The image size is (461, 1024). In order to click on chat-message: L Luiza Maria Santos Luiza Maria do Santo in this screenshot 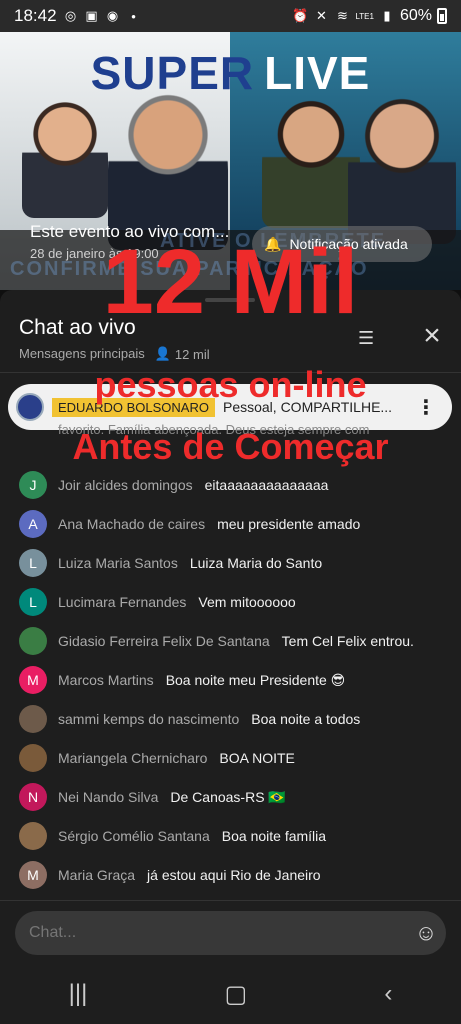, I will do `click(170, 563)`.